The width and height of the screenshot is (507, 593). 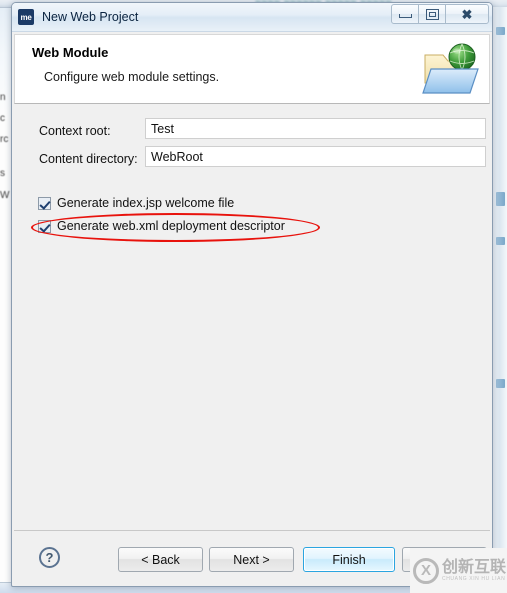 I want to click on page-title: Web Module, so click(x=70, y=52).